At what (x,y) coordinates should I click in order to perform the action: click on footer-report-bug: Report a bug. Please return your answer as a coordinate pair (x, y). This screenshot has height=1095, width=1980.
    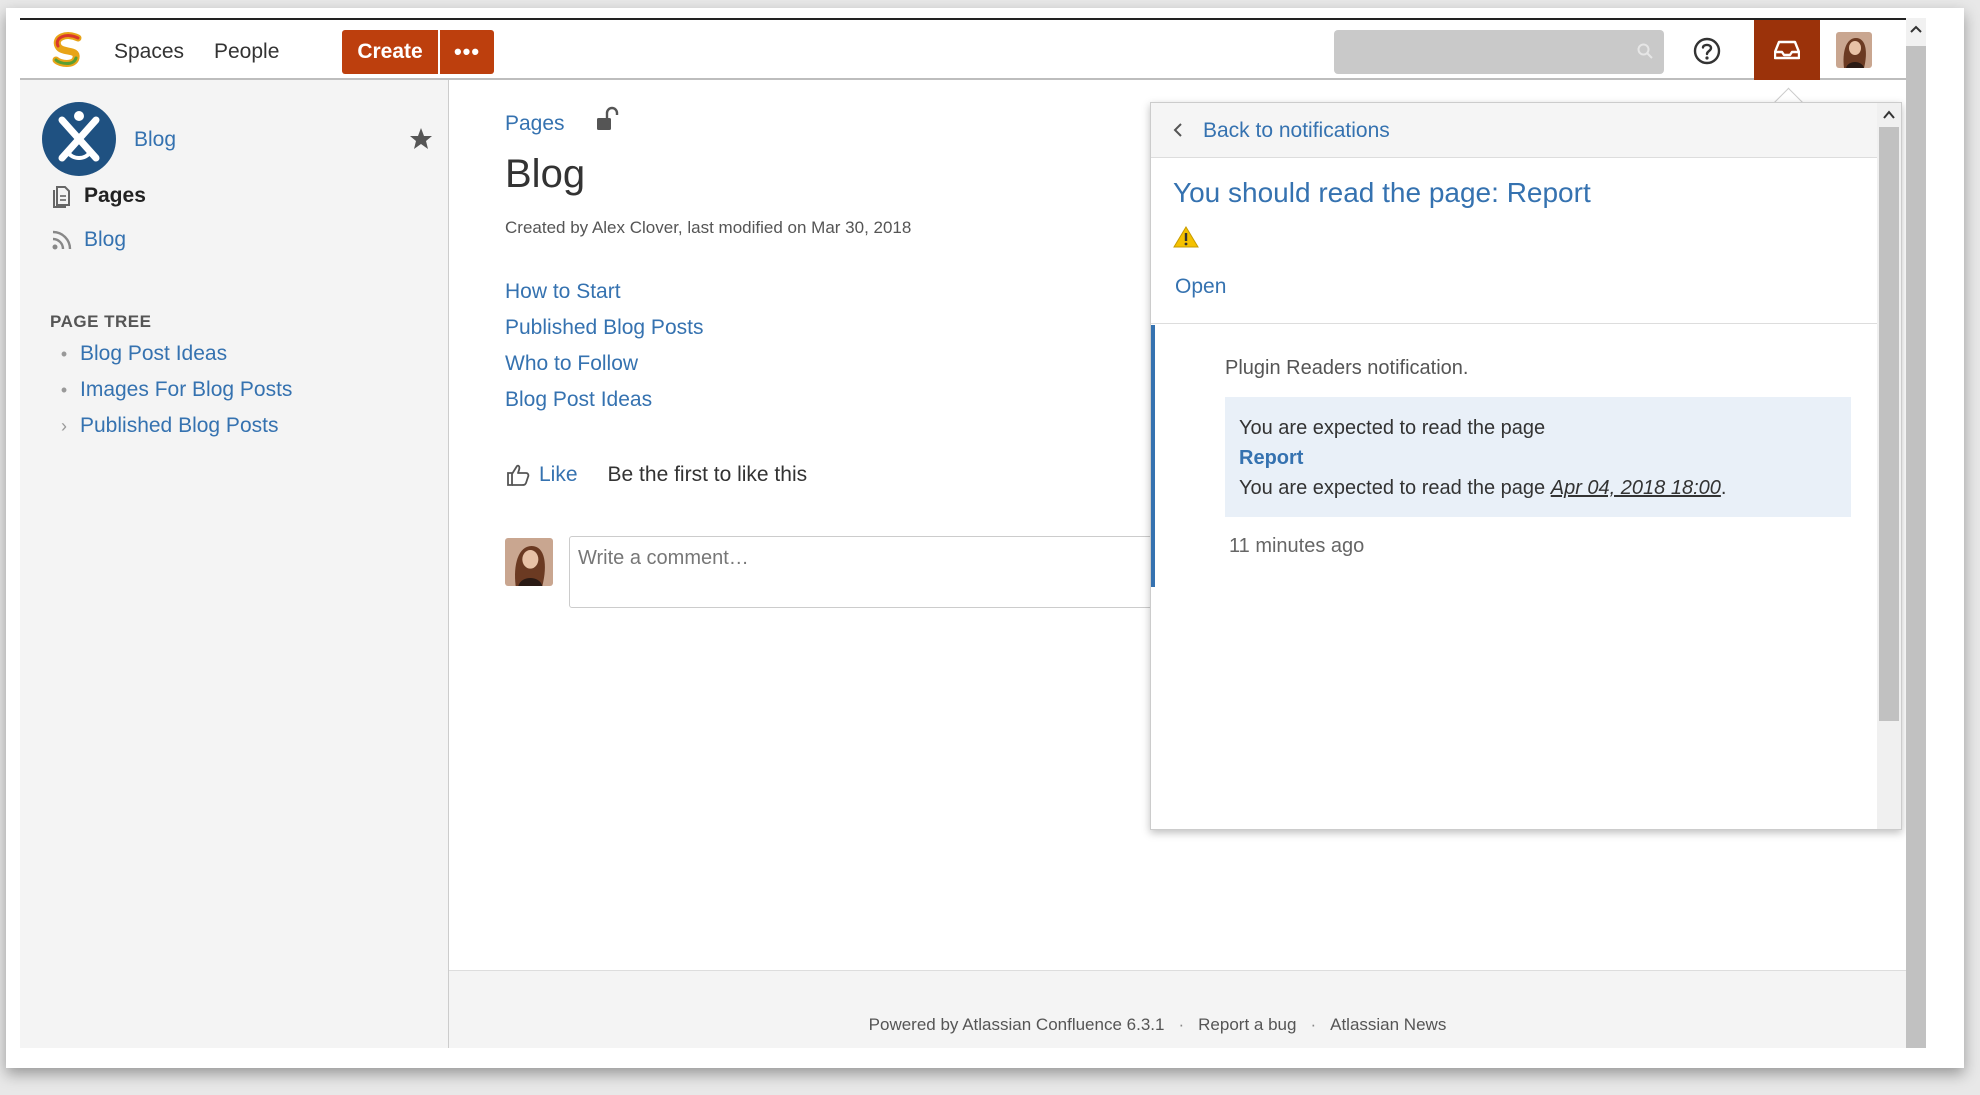
    Looking at the image, I should click on (1247, 1024).